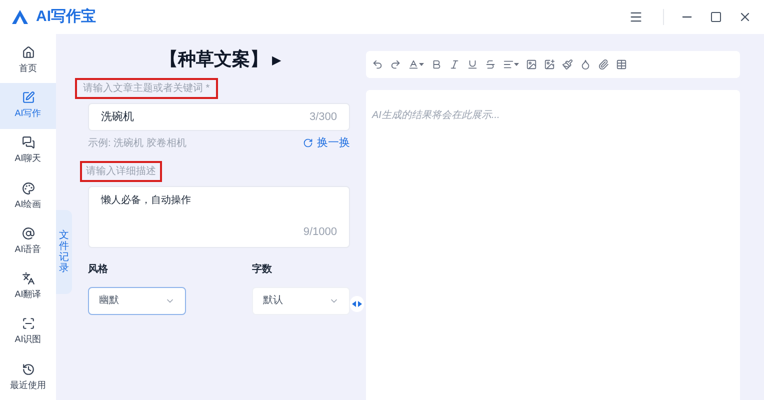  I want to click on align-button, so click(511, 64).